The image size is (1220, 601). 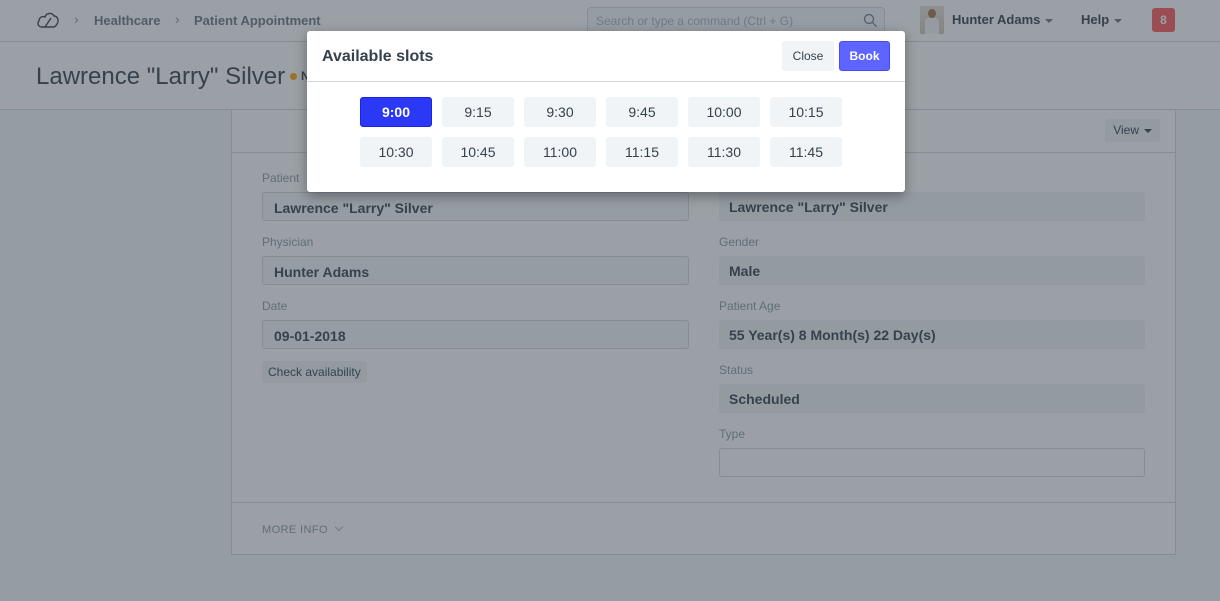 What do you see at coordinates (724, 112) in the screenshot?
I see `slot-button: 10:00` at bounding box center [724, 112].